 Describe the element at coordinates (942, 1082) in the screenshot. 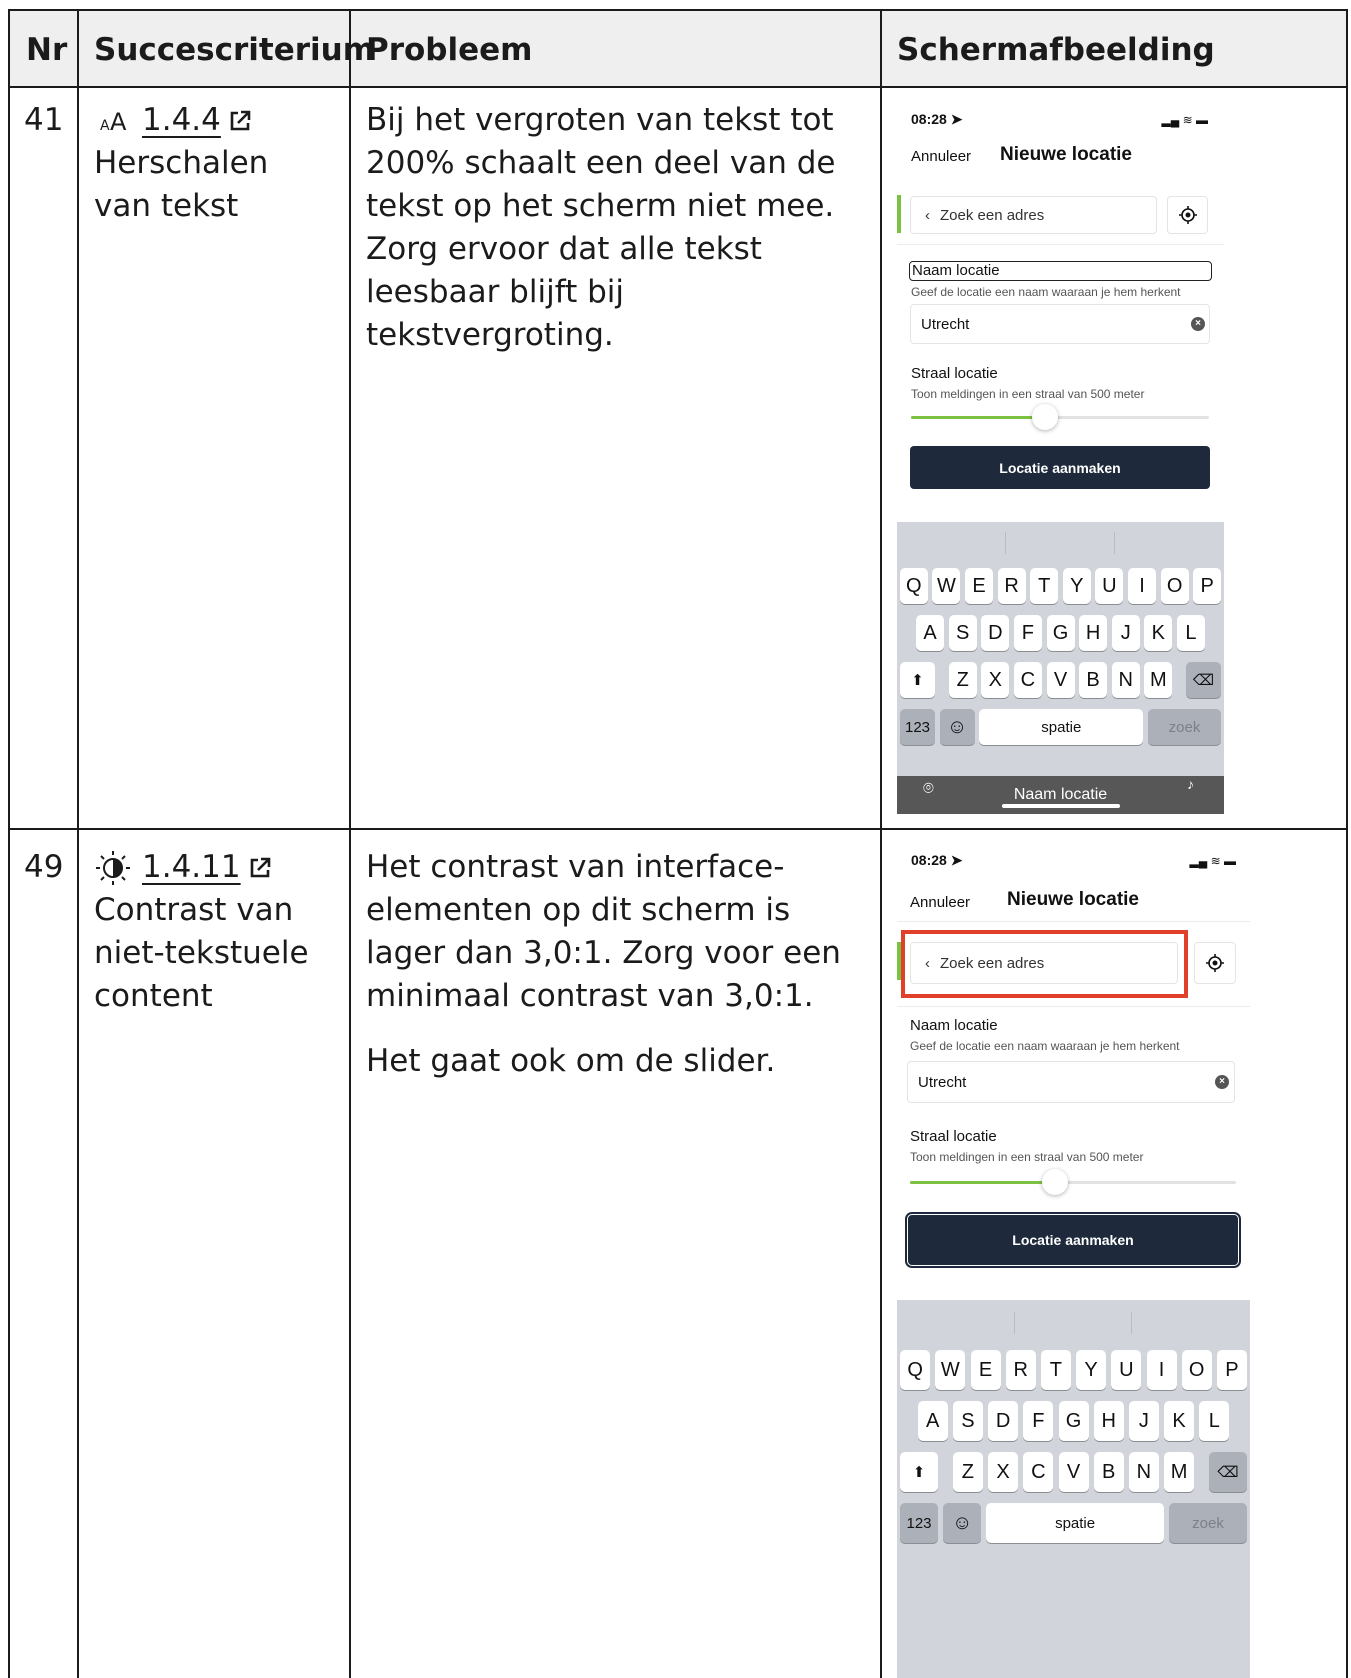

I see `name-value: Utrecht` at that location.